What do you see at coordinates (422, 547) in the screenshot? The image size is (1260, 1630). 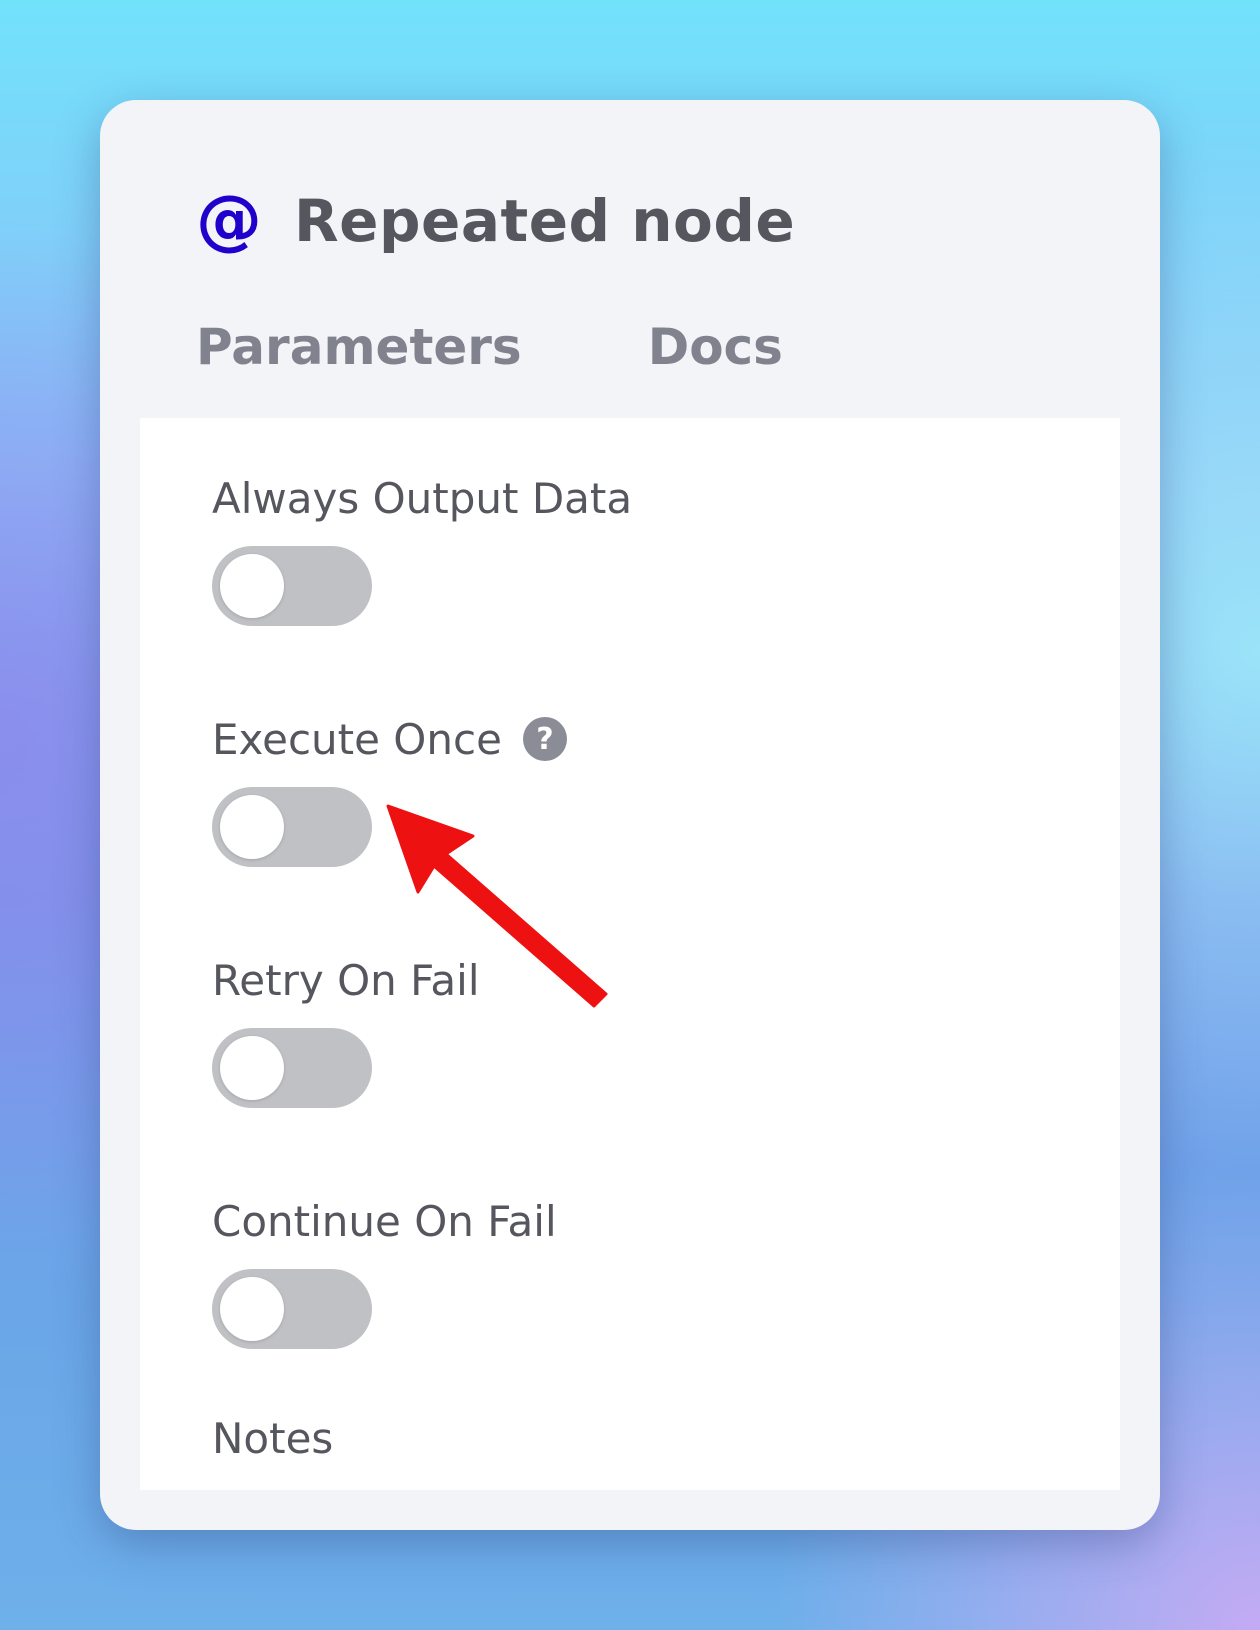 I see `setting-always-output-data: Always Output Data` at bounding box center [422, 547].